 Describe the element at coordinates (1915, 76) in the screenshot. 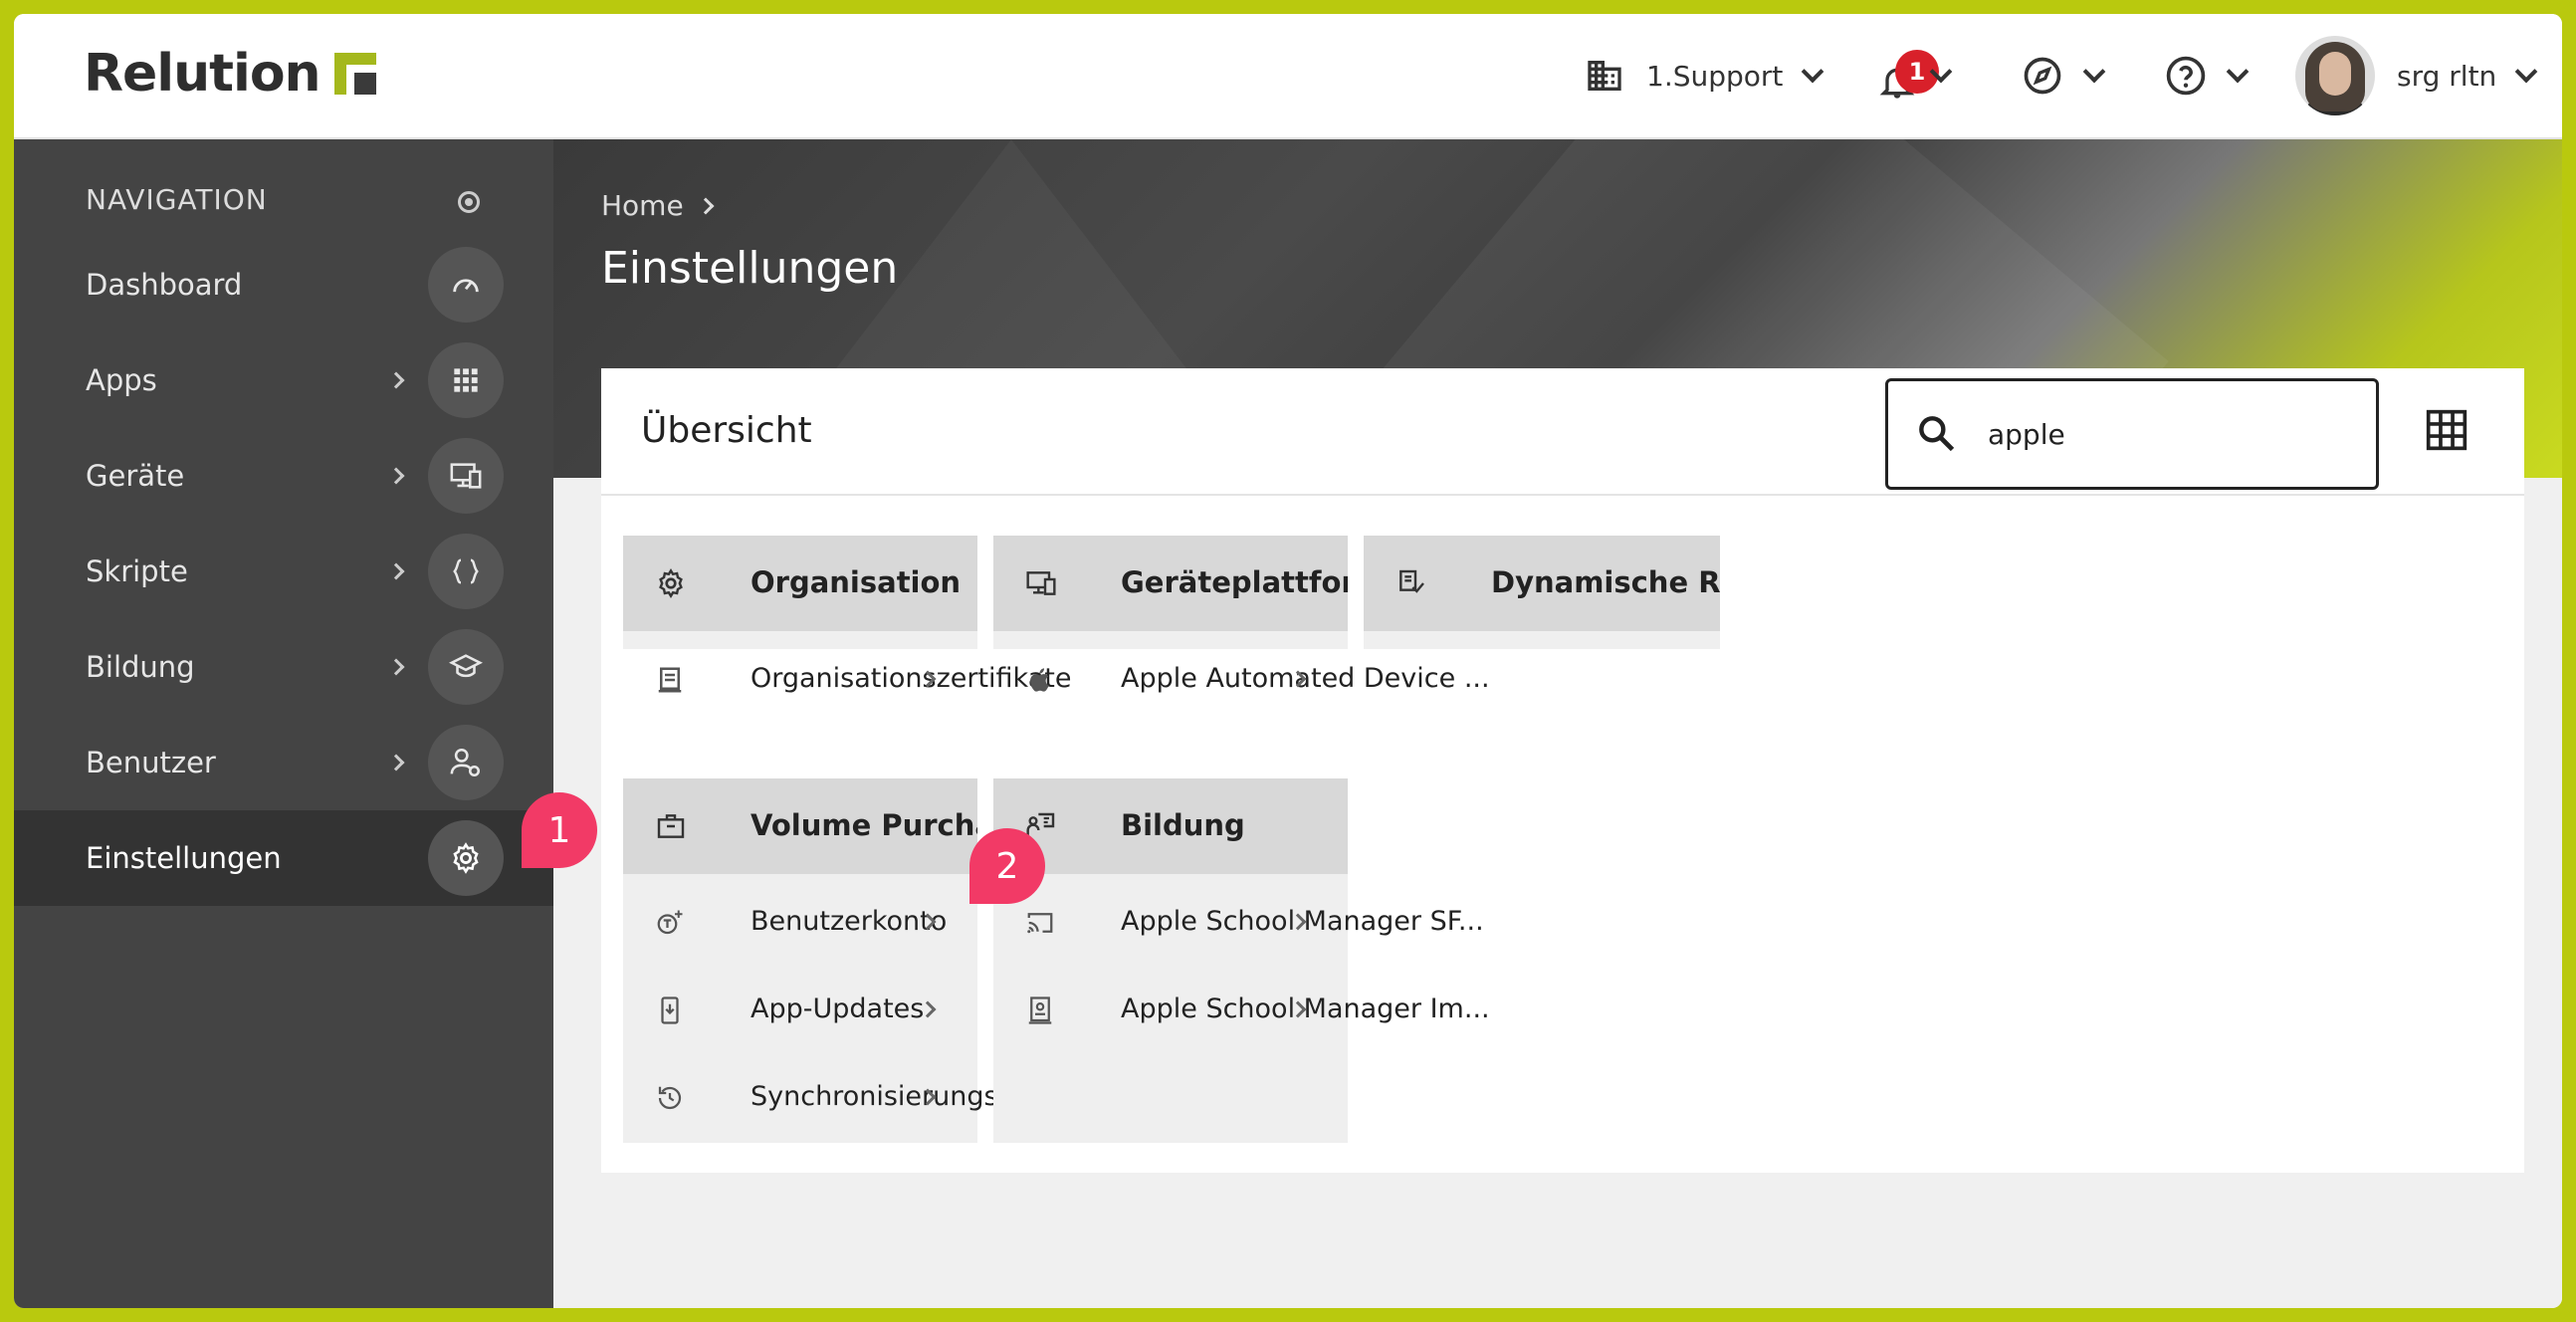

I see `notifications-button: 1` at that location.